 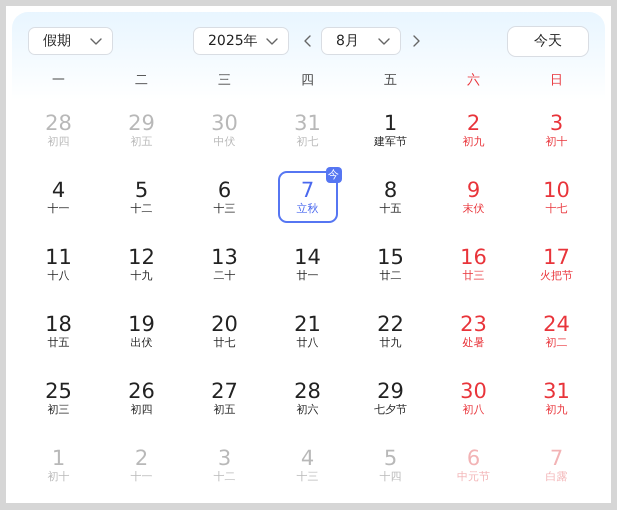 What do you see at coordinates (307, 477) in the screenshot?
I see `lunar-date: 十三` at bounding box center [307, 477].